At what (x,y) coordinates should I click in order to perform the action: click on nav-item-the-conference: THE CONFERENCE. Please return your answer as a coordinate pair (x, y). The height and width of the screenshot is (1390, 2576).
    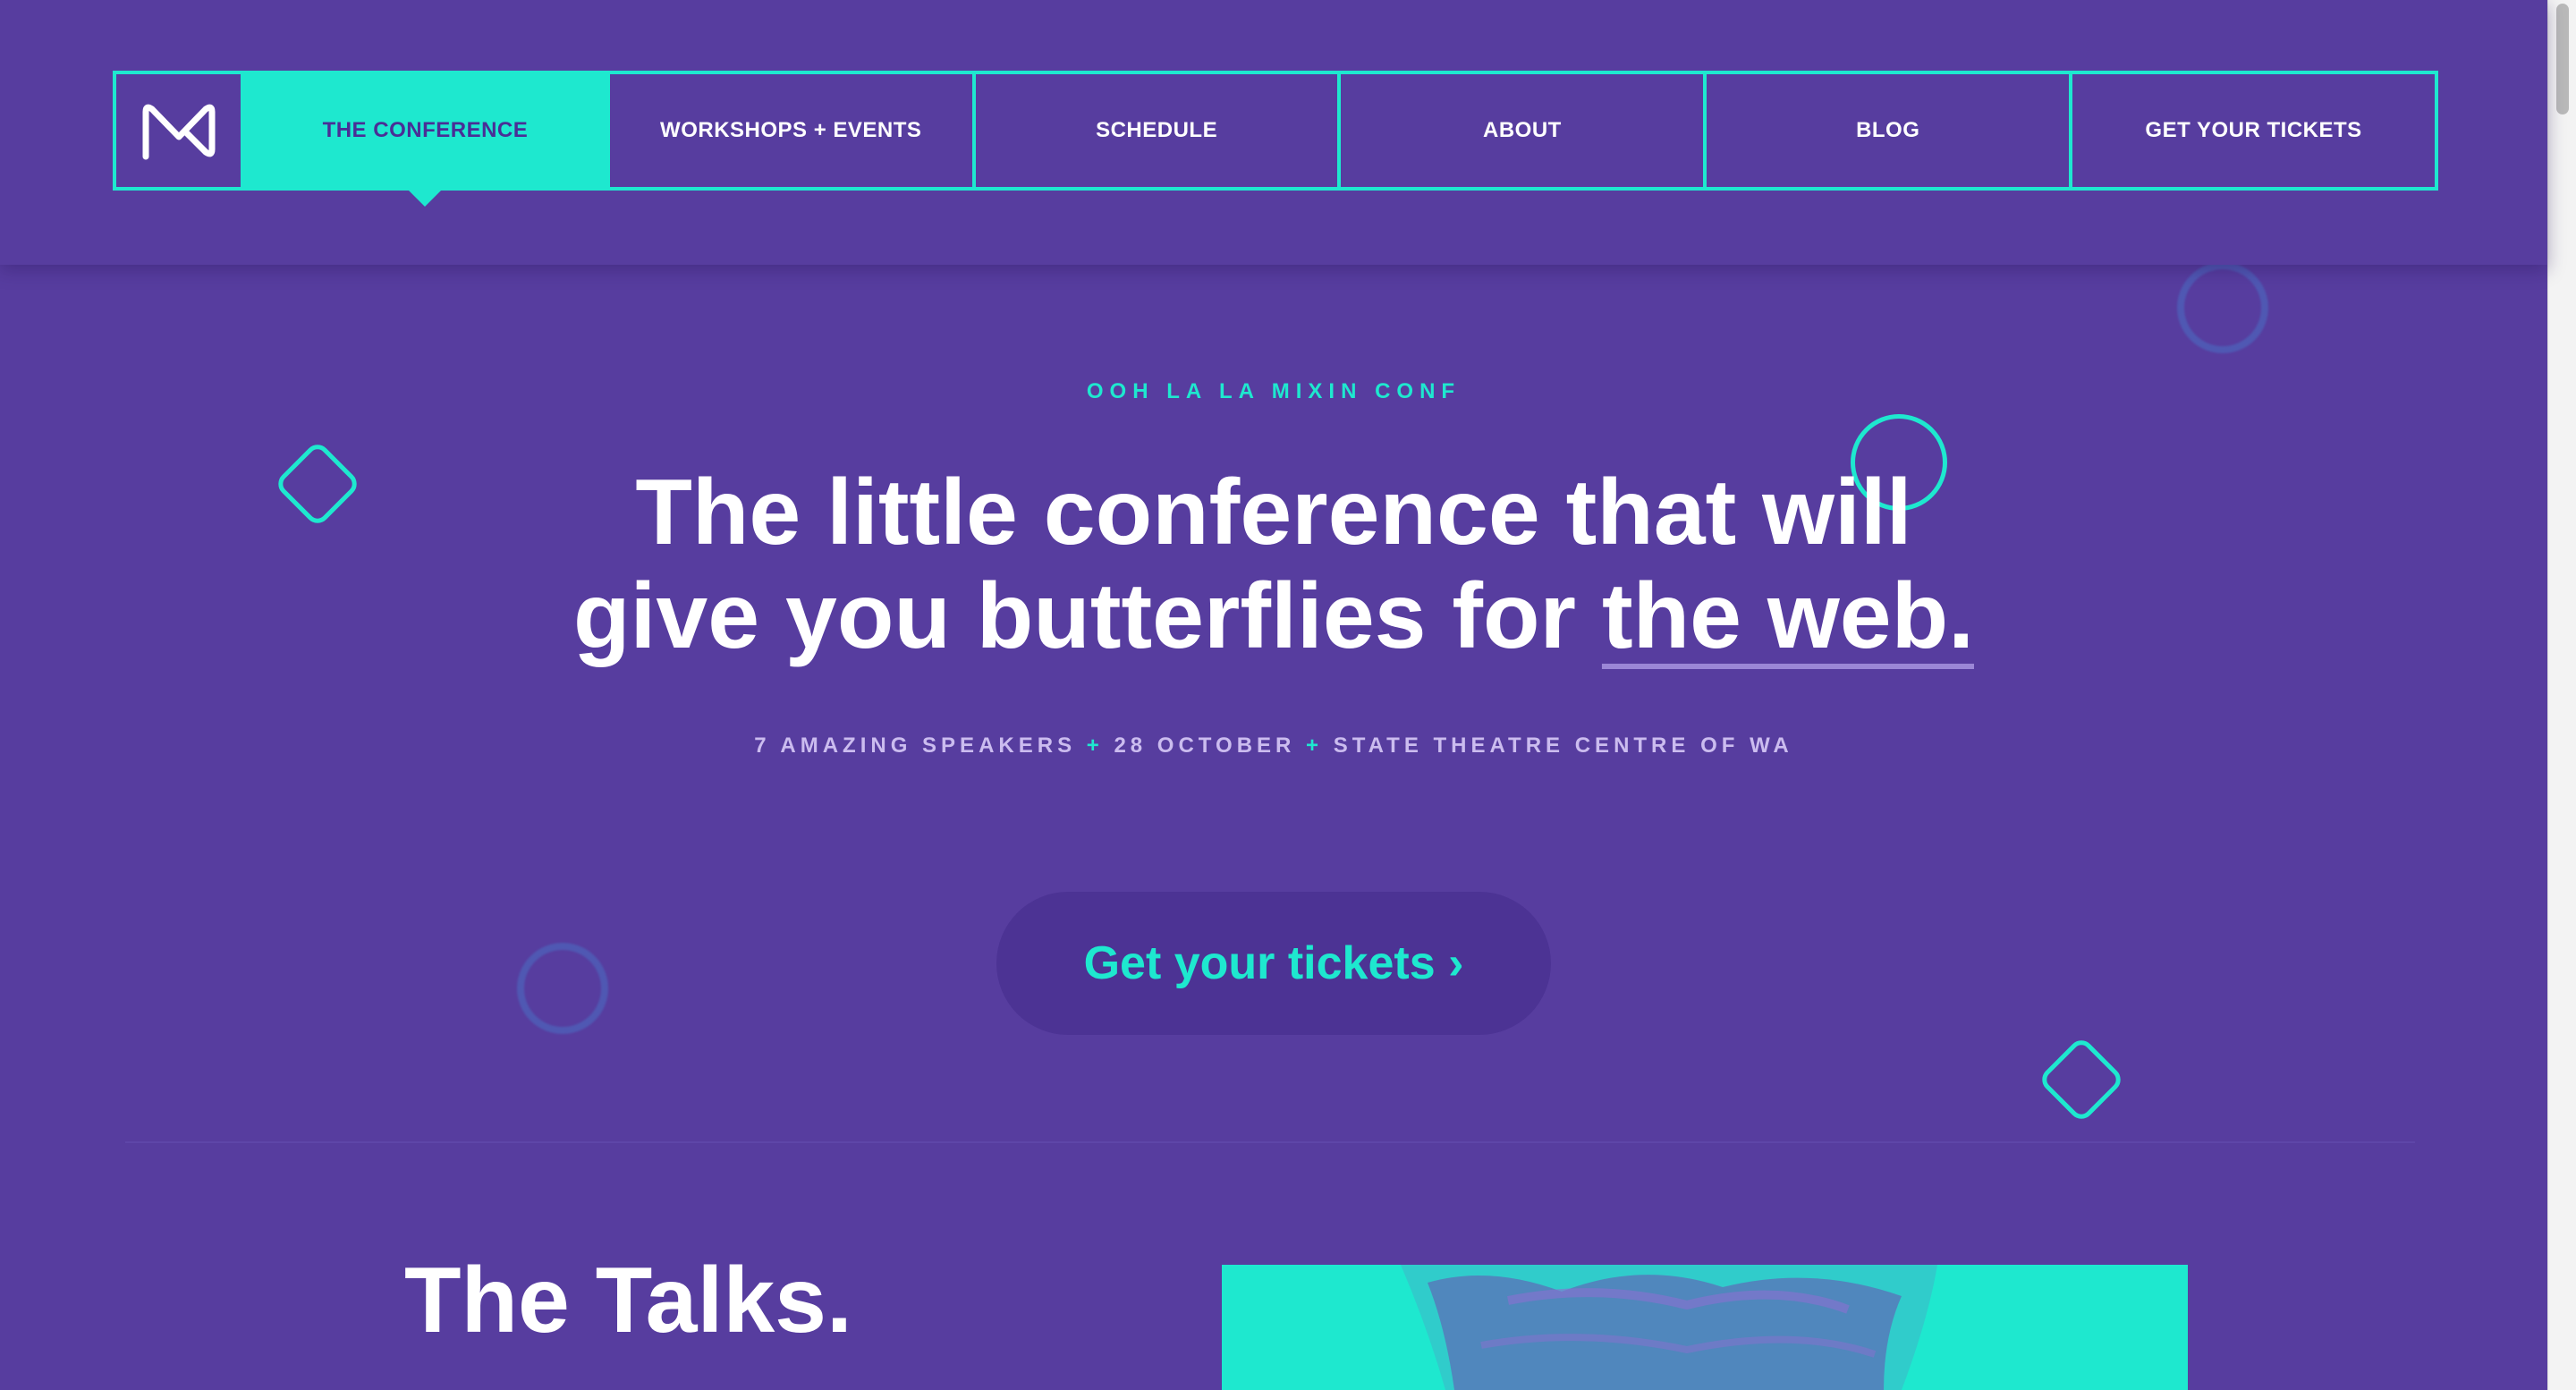
    Looking at the image, I should click on (427, 130).